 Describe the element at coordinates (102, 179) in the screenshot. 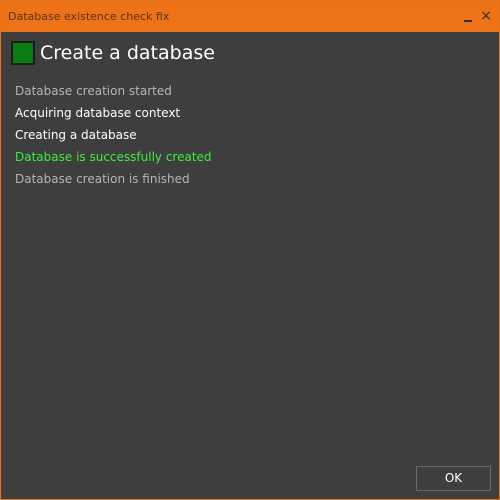

I see `log-line: Database creation is finished` at that location.